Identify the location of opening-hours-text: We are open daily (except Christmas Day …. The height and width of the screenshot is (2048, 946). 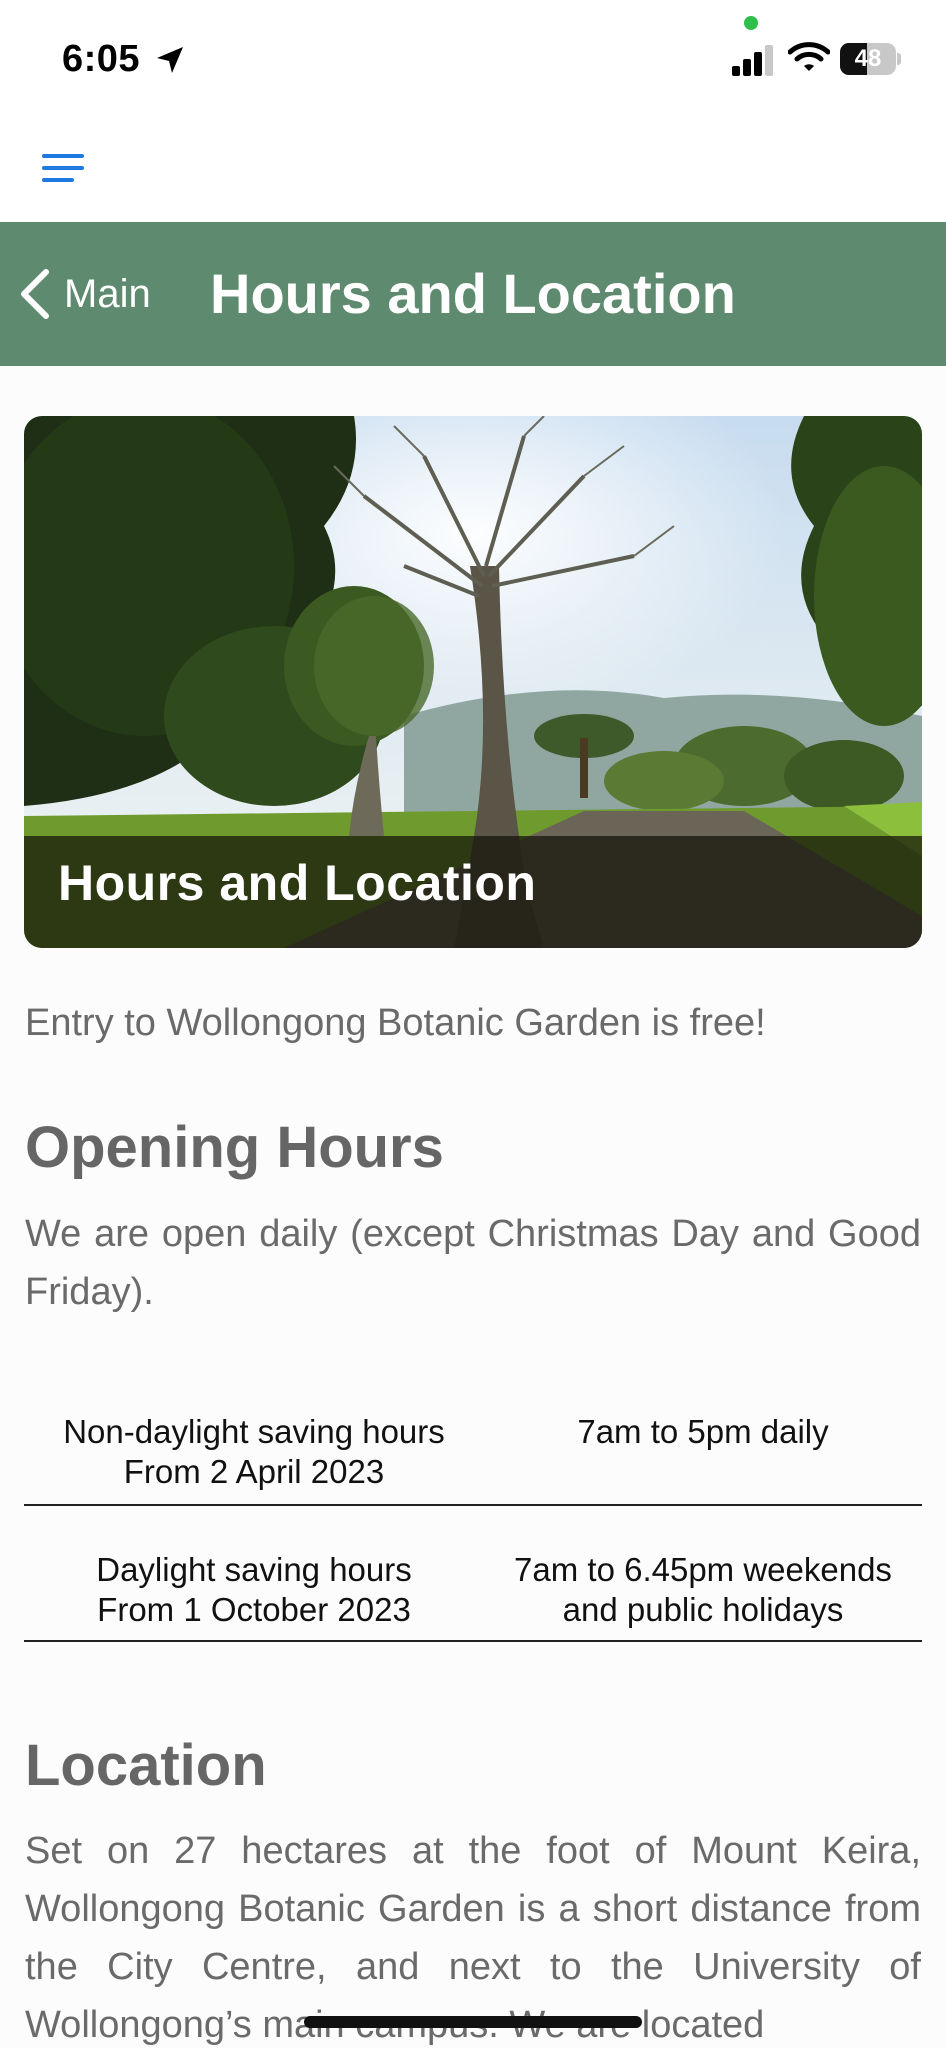
(473, 1263).